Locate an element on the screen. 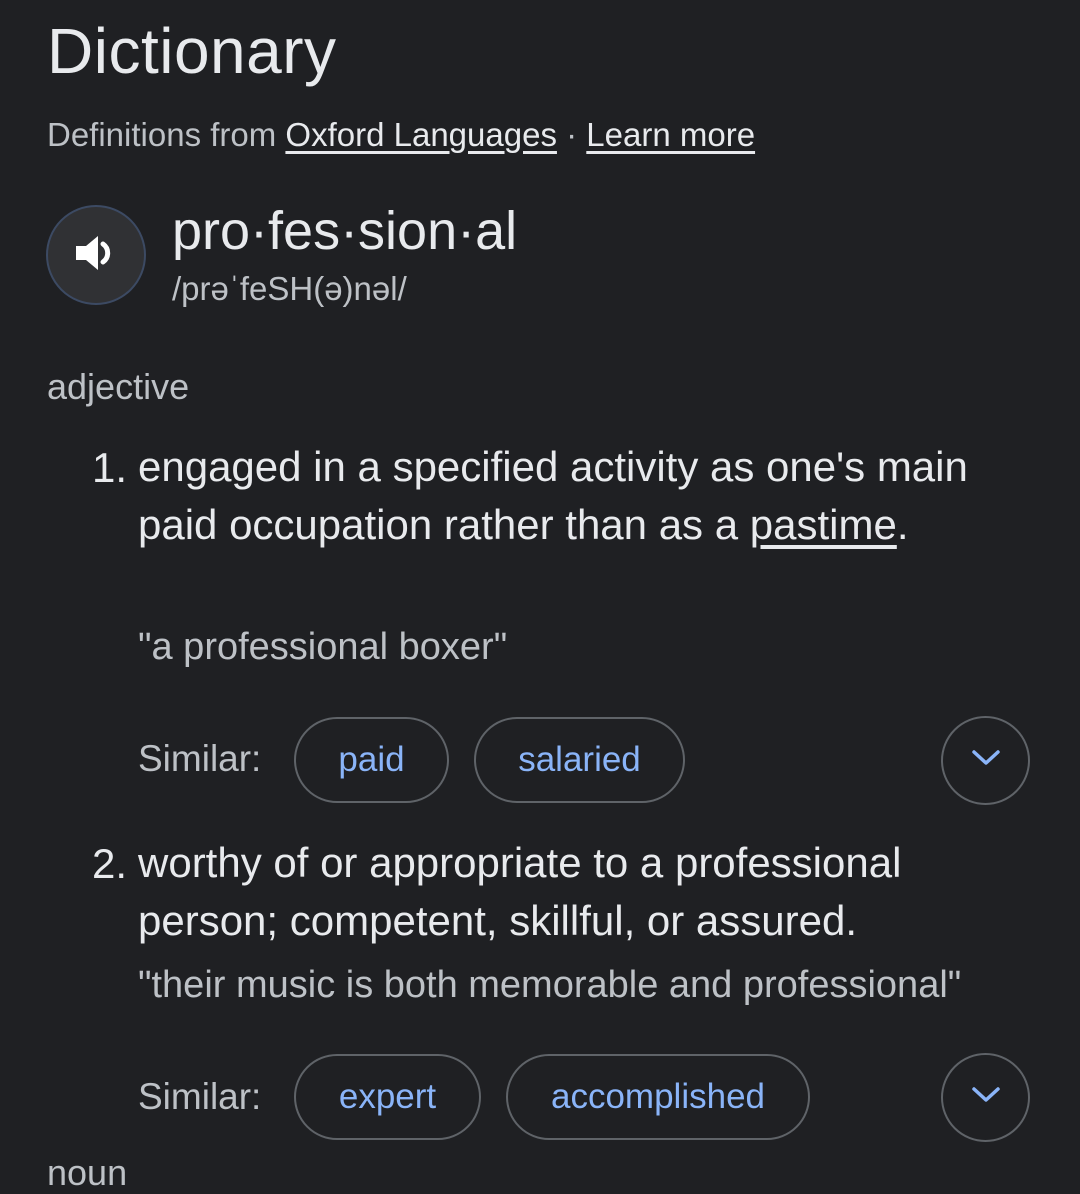 This screenshot has height=1194, width=1080. pastime-link: pastime is located at coordinates (823, 524).